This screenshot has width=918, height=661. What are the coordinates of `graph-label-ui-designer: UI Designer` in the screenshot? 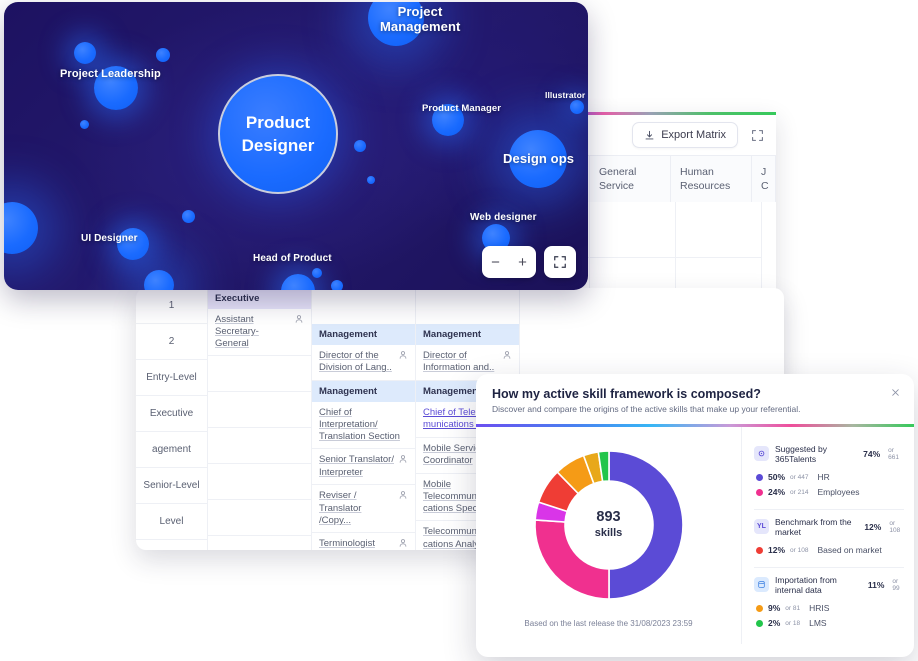 It's located at (109, 238).